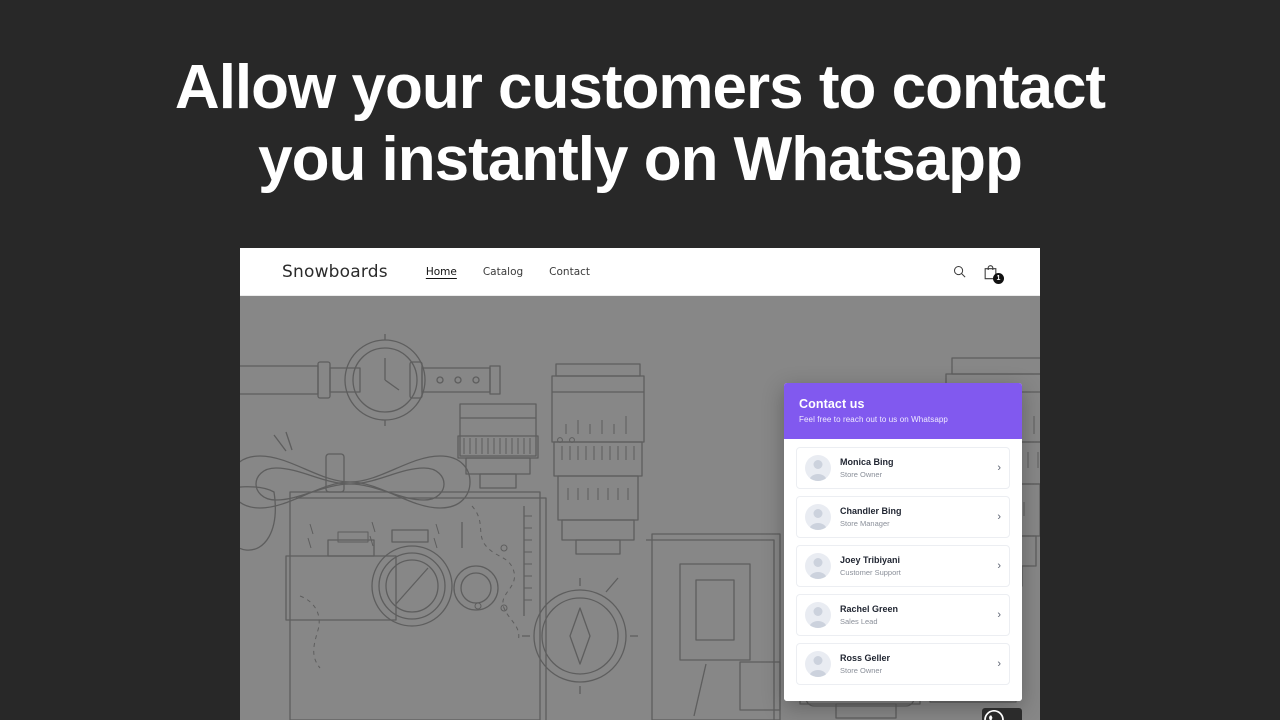 The image size is (1280, 720). I want to click on cart-count-badge: 1, so click(998, 278).